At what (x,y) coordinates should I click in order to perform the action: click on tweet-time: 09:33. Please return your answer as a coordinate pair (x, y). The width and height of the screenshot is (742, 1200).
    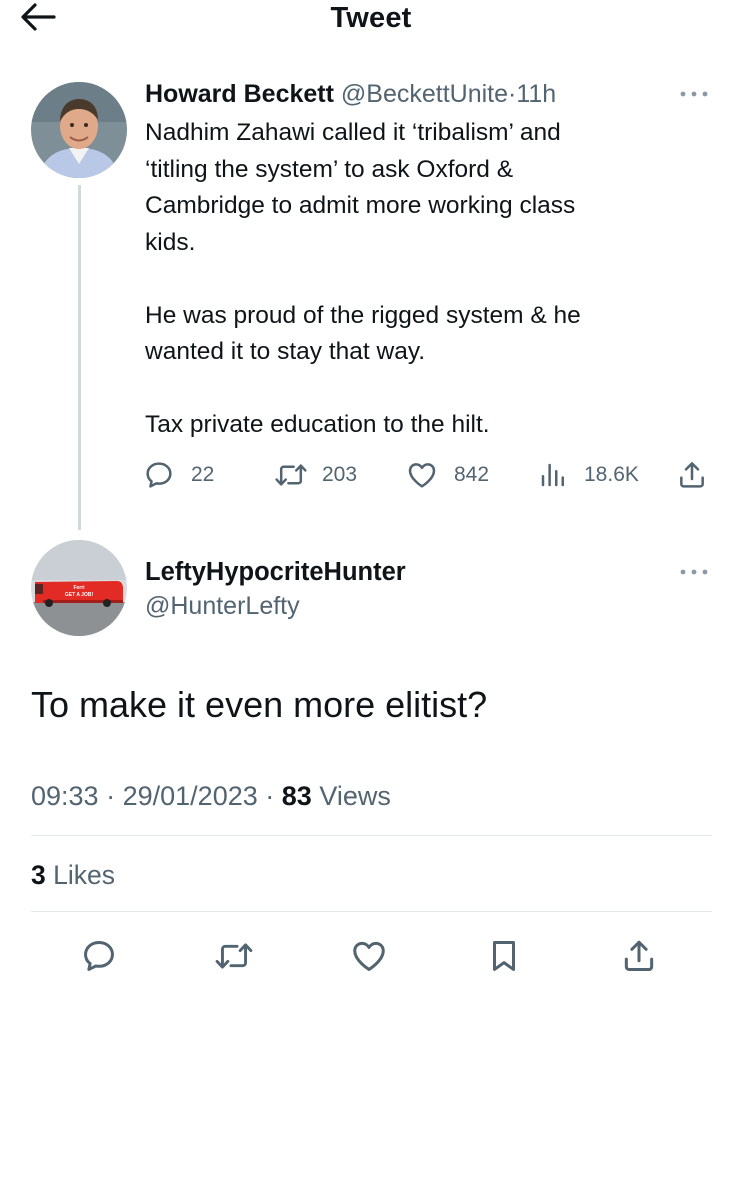
    Looking at the image, I should click on (65, 796).